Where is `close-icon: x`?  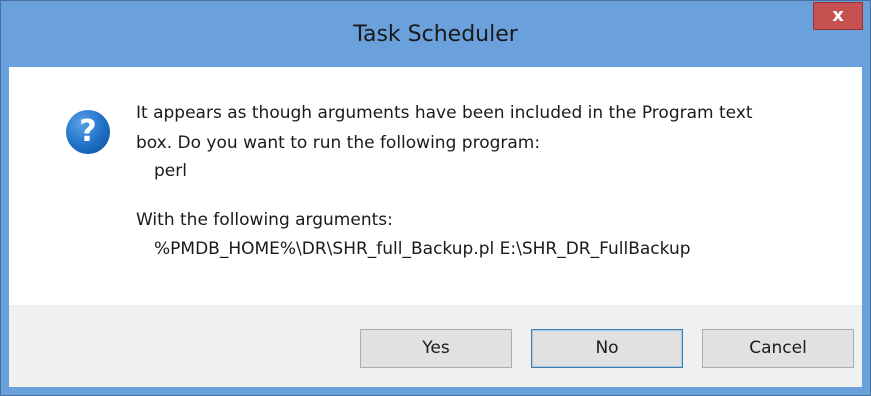
close-icon: x is located at coordinates (838, 15).